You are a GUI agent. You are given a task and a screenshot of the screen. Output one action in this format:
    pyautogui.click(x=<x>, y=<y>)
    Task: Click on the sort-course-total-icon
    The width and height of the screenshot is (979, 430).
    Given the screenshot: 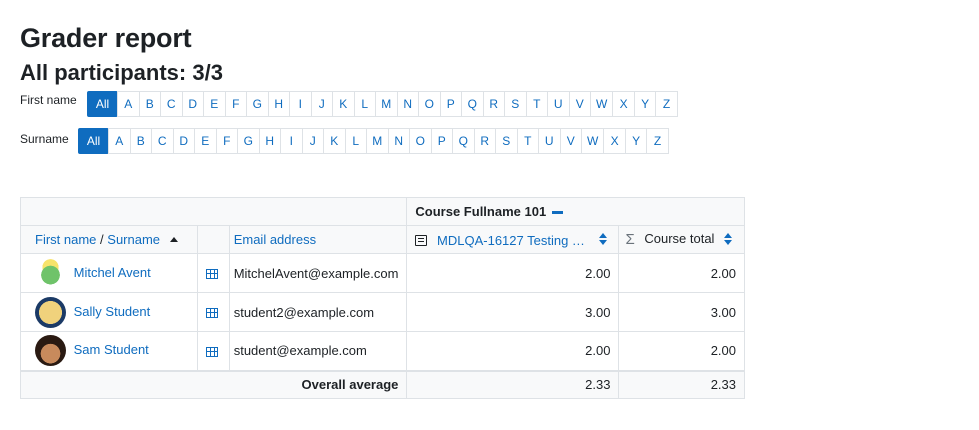 What is the action you would take?
    pyautogui.click(x=728, y=238)
    